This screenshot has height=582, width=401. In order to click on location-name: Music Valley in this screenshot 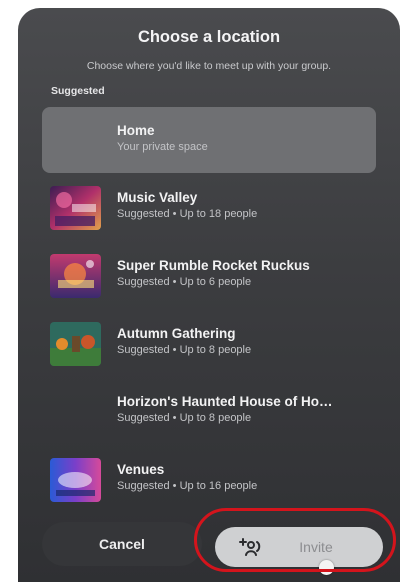, I will do `click(157, 197)`.